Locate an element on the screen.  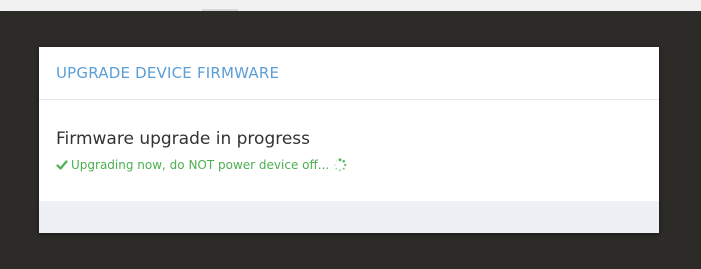
top-strip is located at coordinates (350, 6).